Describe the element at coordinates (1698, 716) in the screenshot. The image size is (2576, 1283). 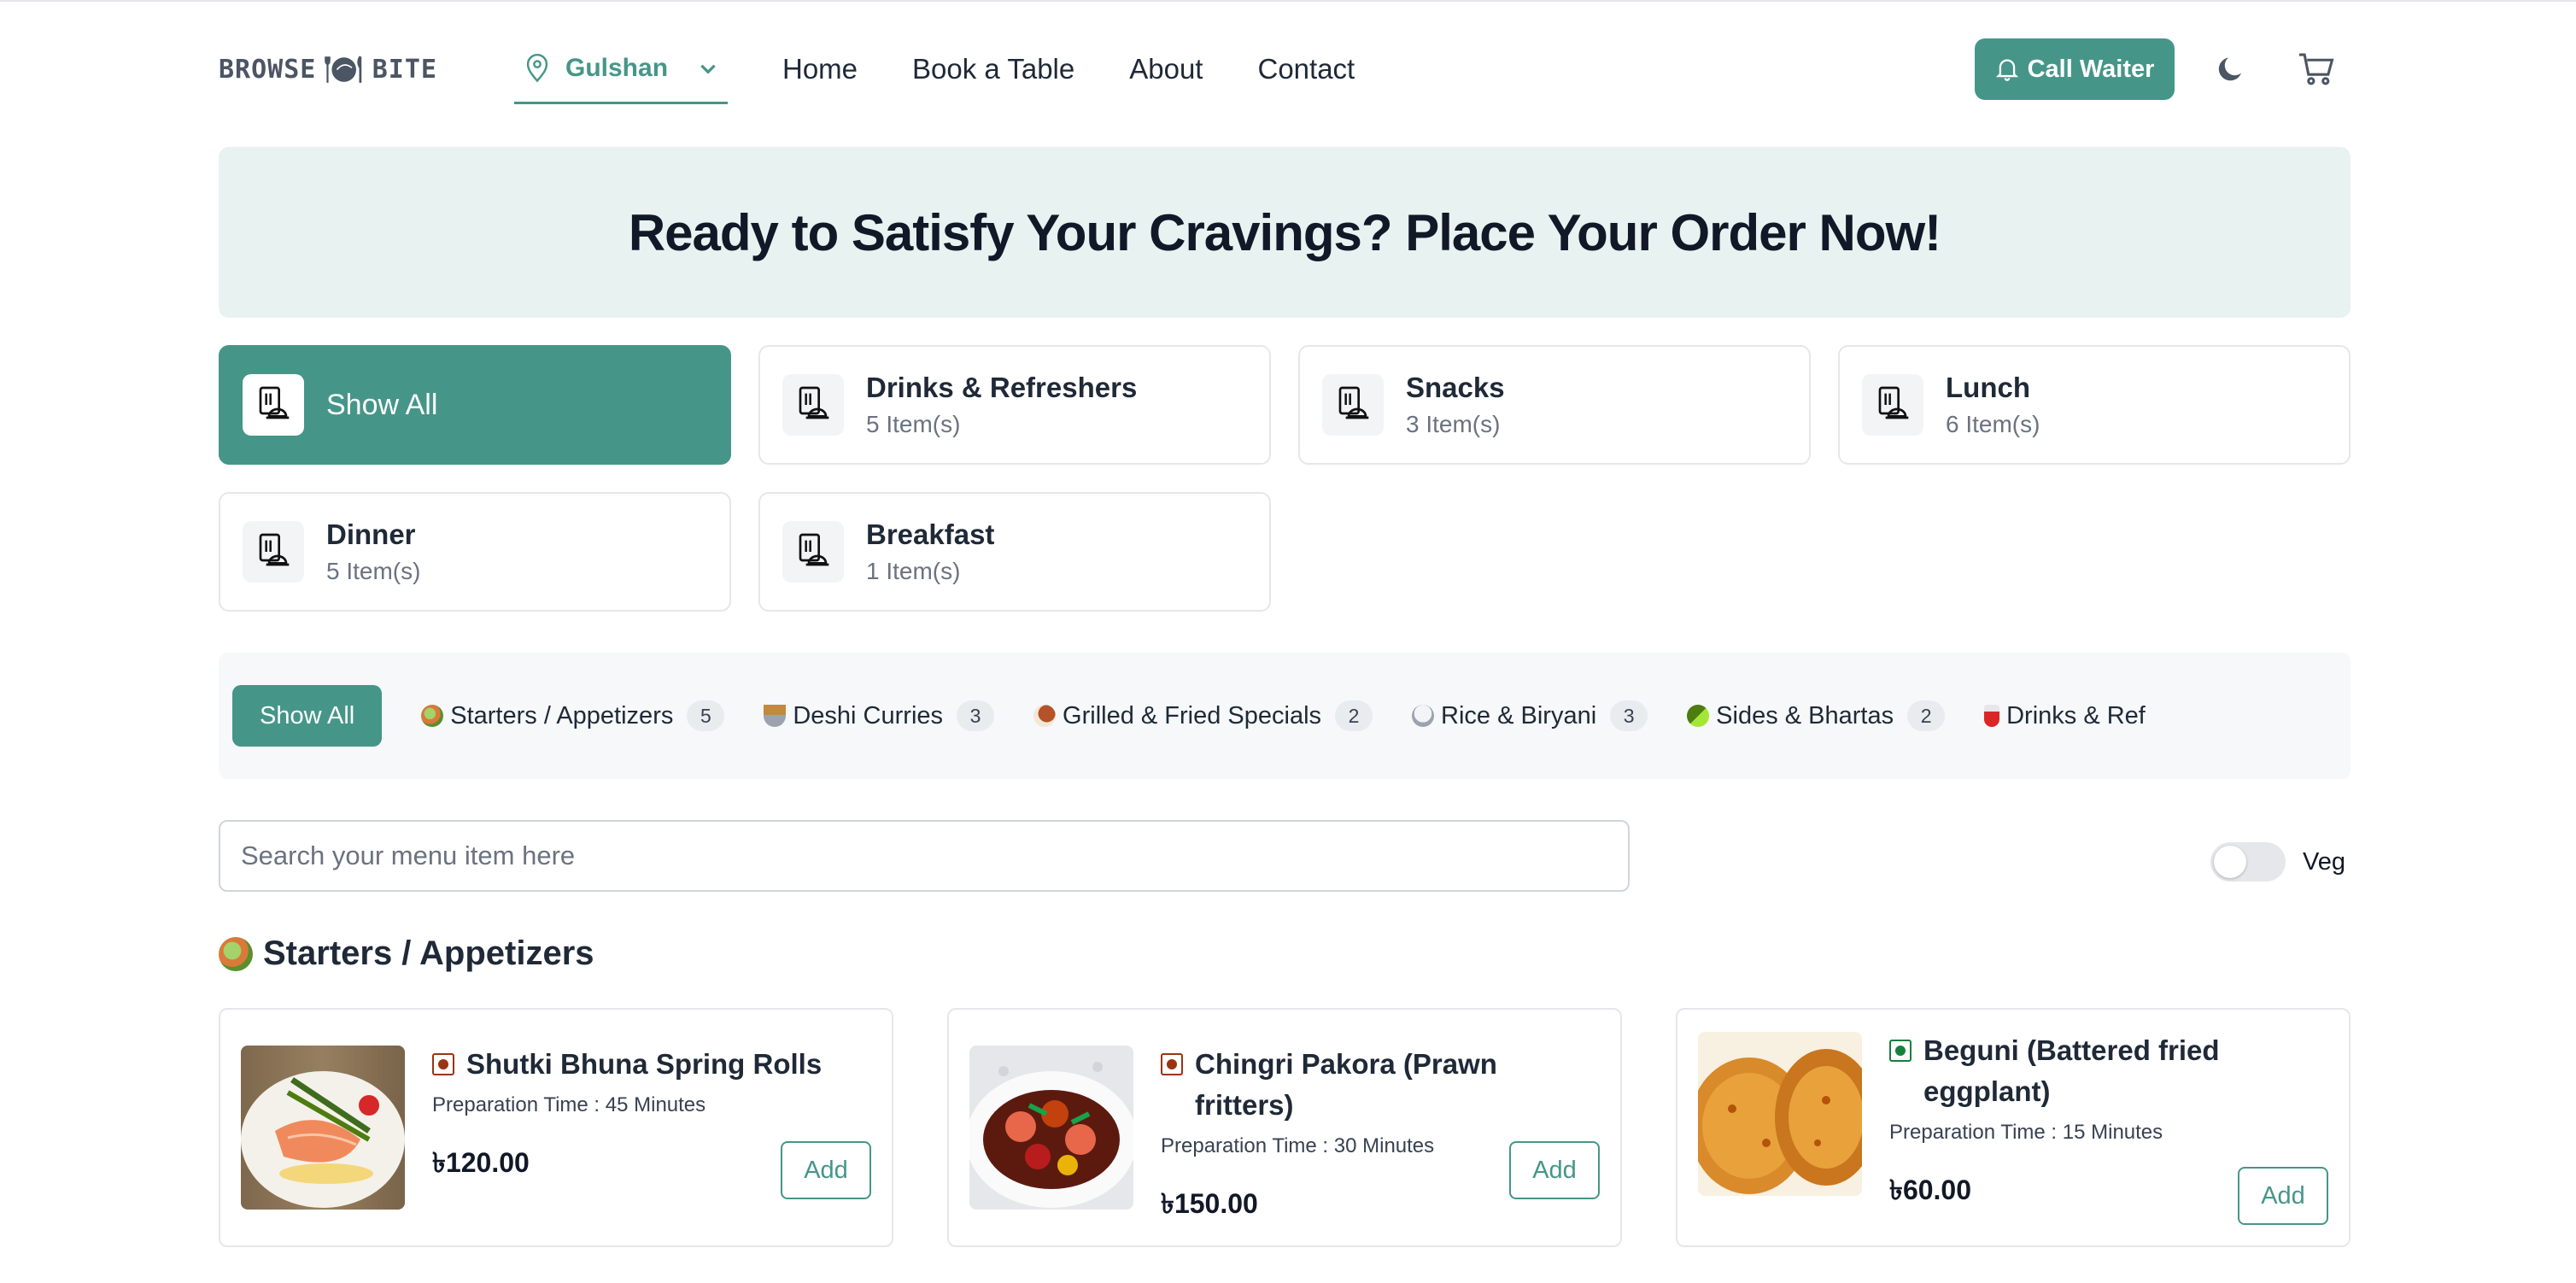
I see `cucumber-icon` at that location.